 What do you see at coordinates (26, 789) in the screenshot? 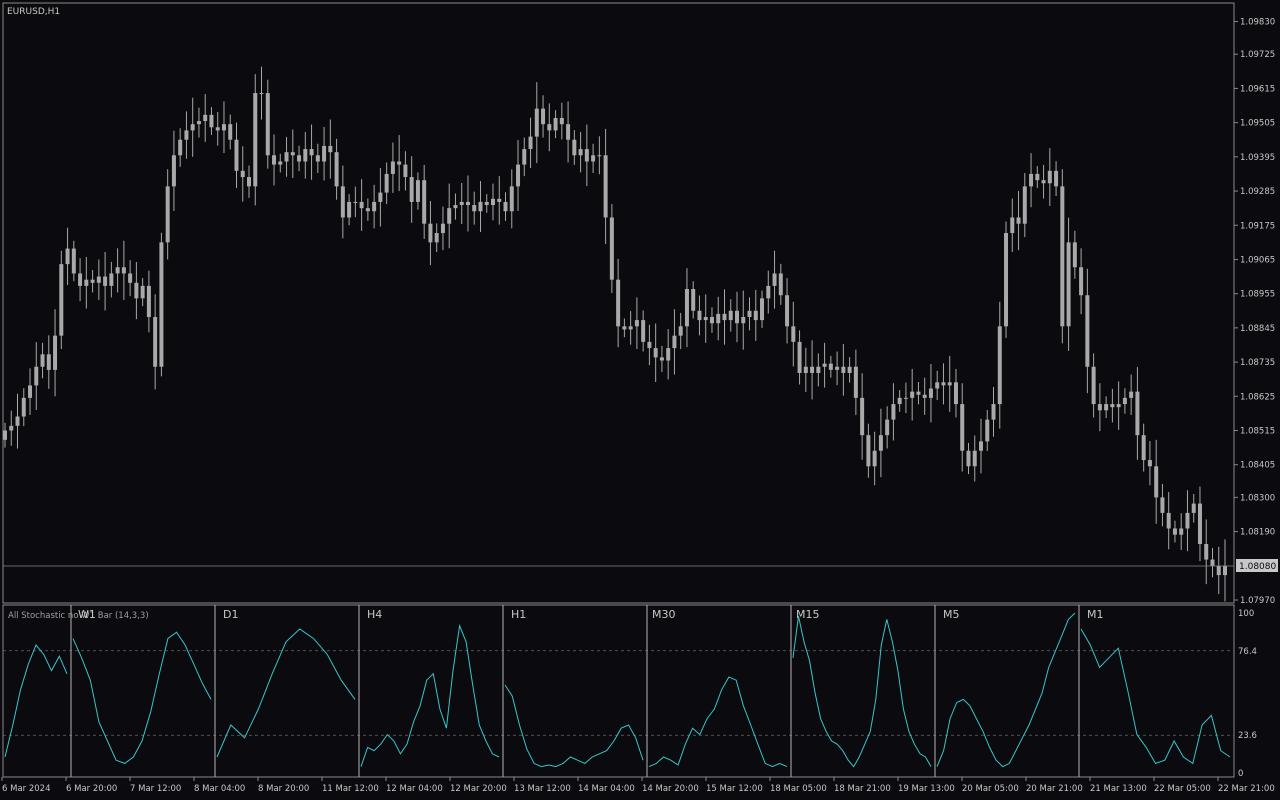
I see `time-tick-label: 6 Mar 2024` at bounding box center [26, 789].